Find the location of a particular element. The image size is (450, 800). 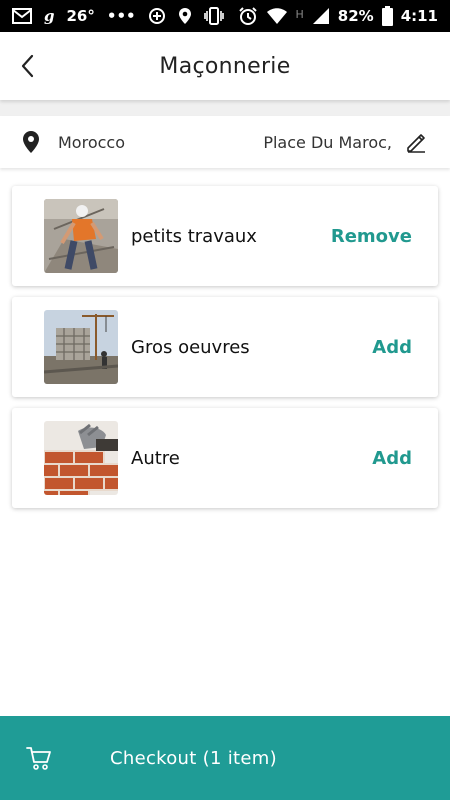

status-bar: g 26° ••• H 82% 4:11 is located at coordinates (225, 16).